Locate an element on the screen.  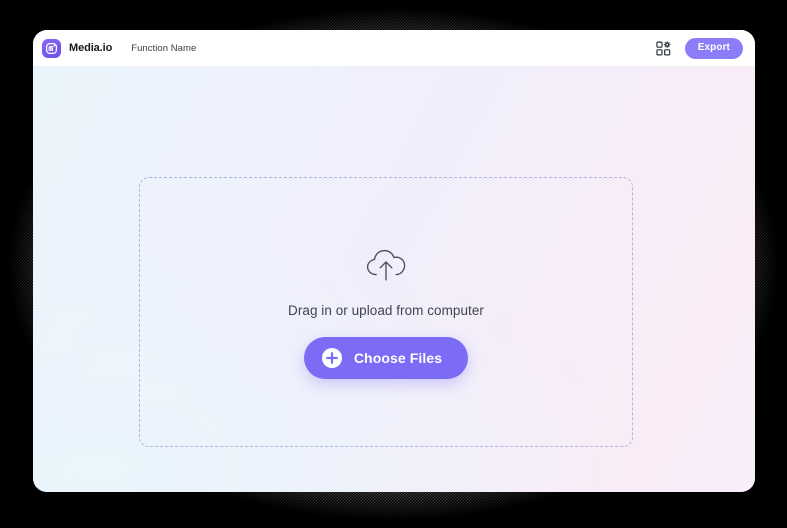
media-io-logo-icon is located at coordinates (51, 48).